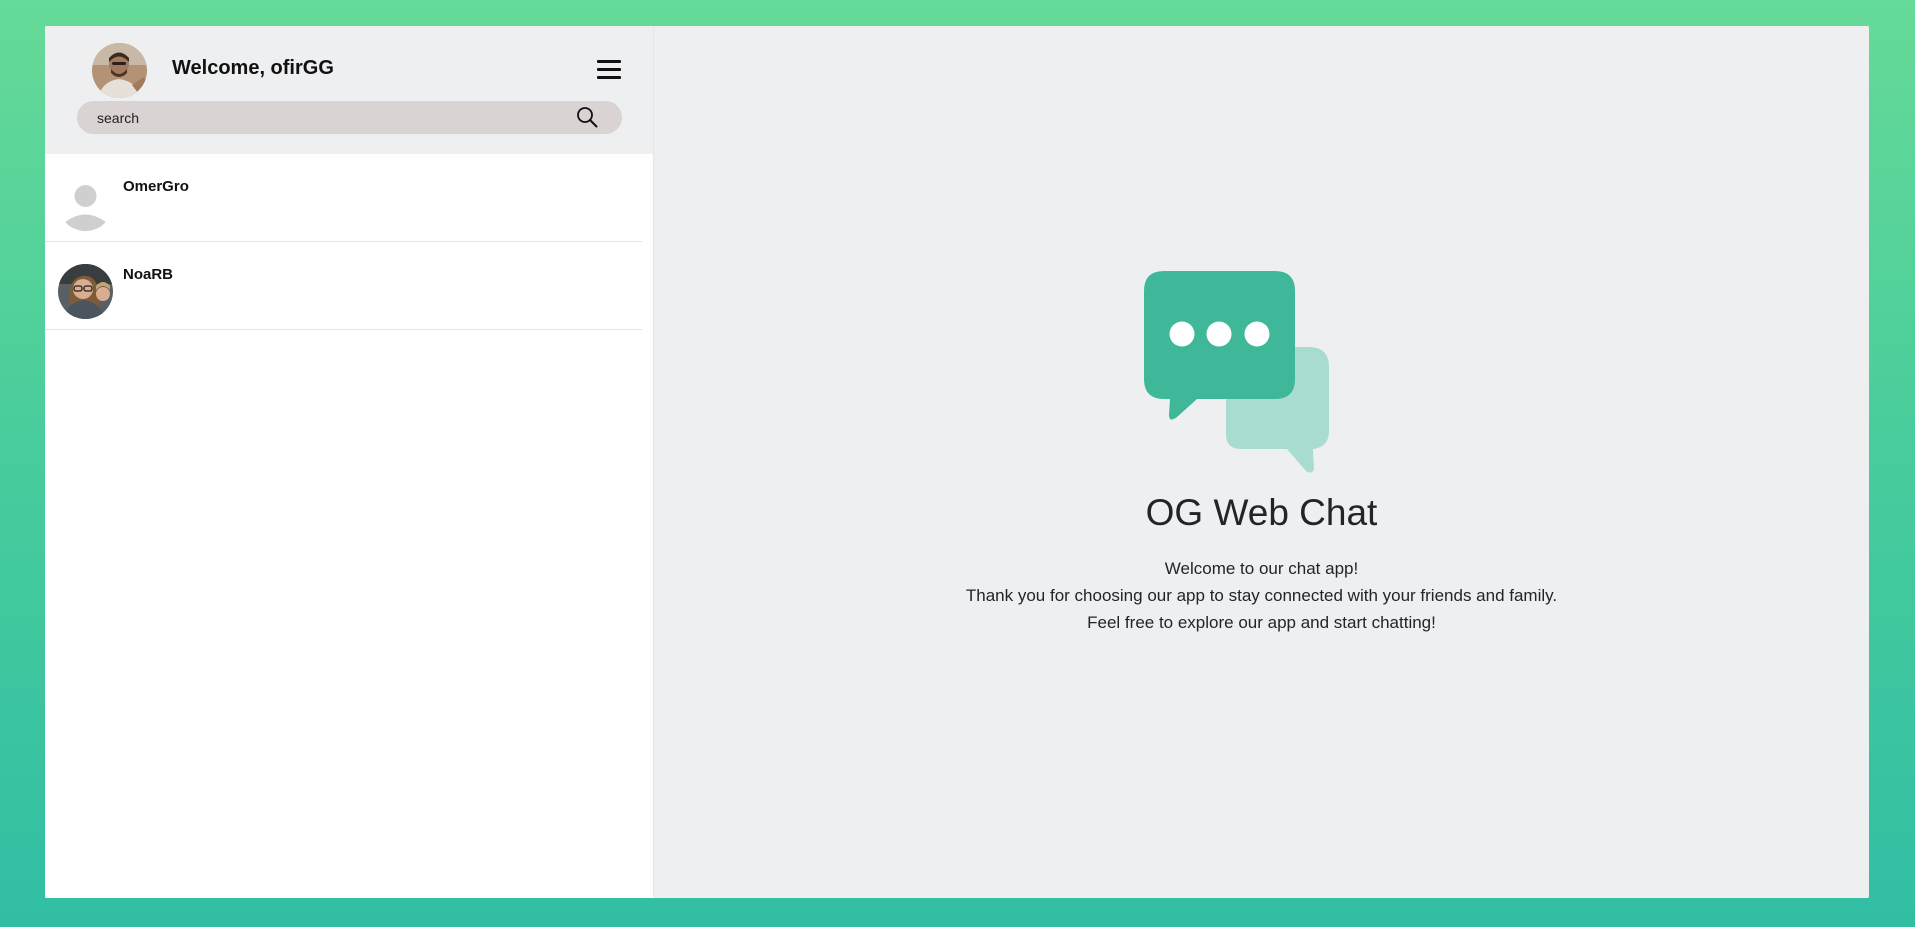 The width and height of the screenshot is (1915, 927). What do you see at coordinates (343, 198) in the screenshot?
I see `contact-item-omergro: OmerGro` at bounding box center [343, 198].